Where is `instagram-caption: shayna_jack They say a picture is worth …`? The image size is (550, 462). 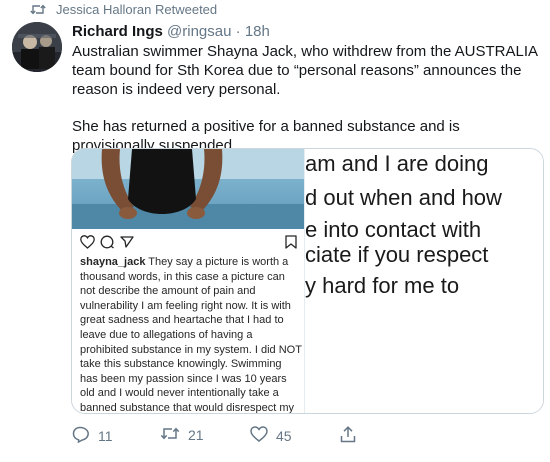 instagram-caption: shayna_jack They say a picture is worth … is located at coordinates (191, 334).